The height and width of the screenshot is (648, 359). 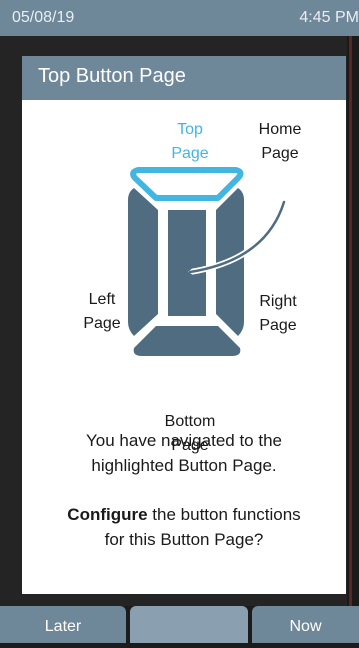 I want to click on softkey-bar: Later Now, so click(x=179, y=624).